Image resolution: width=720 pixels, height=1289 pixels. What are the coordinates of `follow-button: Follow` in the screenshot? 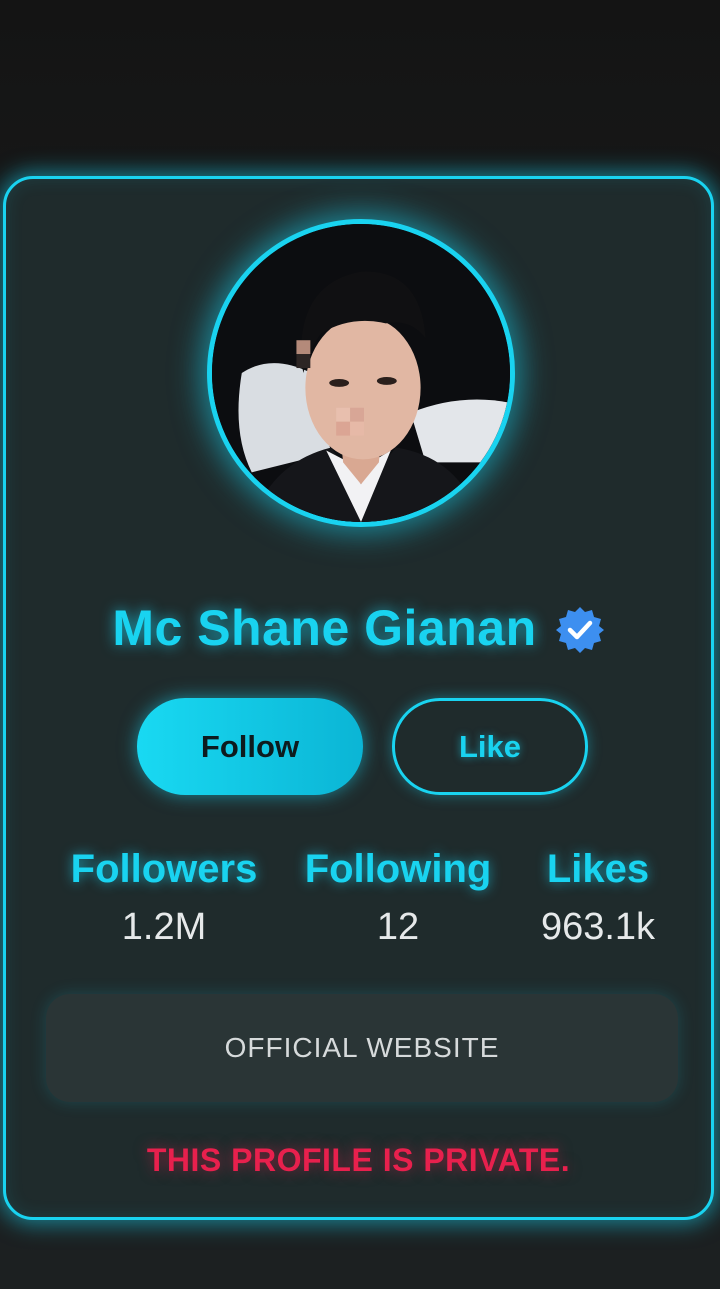 It's located at (250, 746).